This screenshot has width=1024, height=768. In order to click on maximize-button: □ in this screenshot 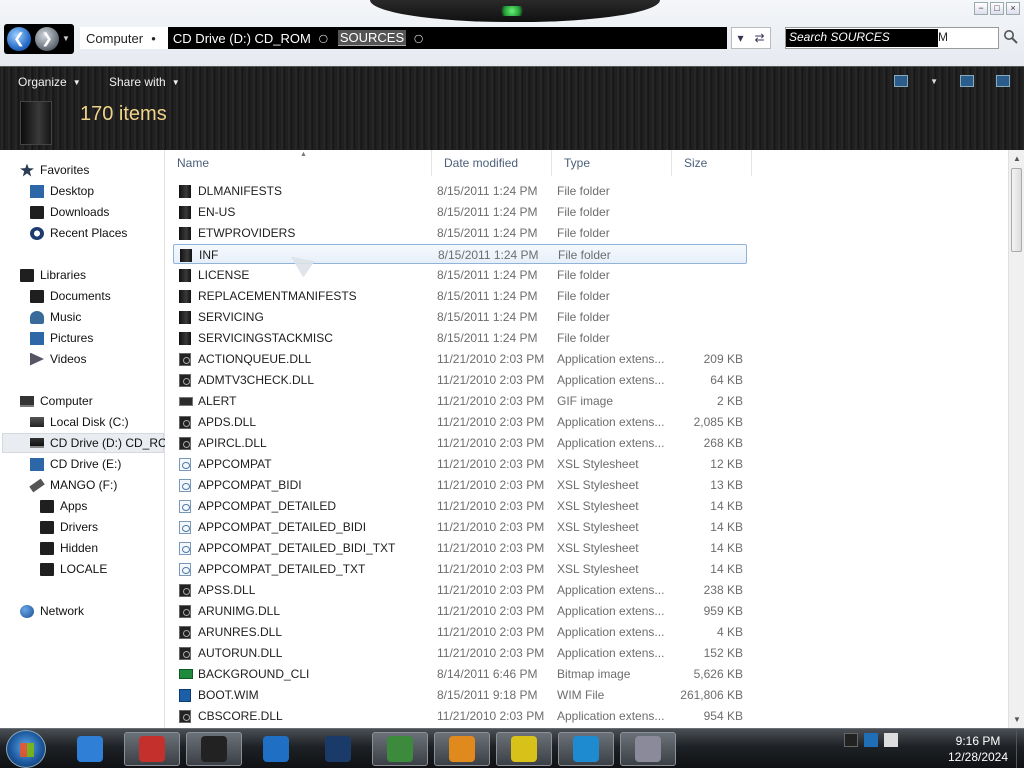, I will do `click(997, 8)`.